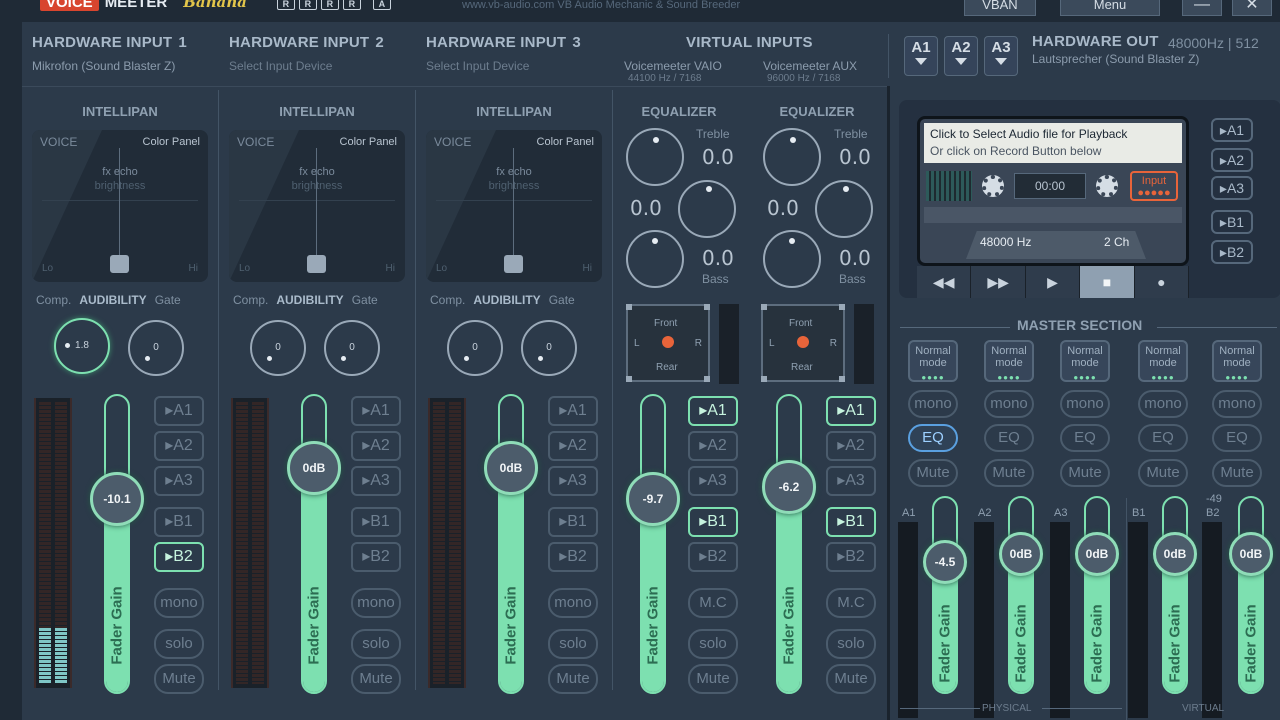 This screenshot has width=1280, height=720. What do you see at coordinates (117, 499) in the screenshot?
I see `fader-knob: -10.1` at bounding box center [117, 499].